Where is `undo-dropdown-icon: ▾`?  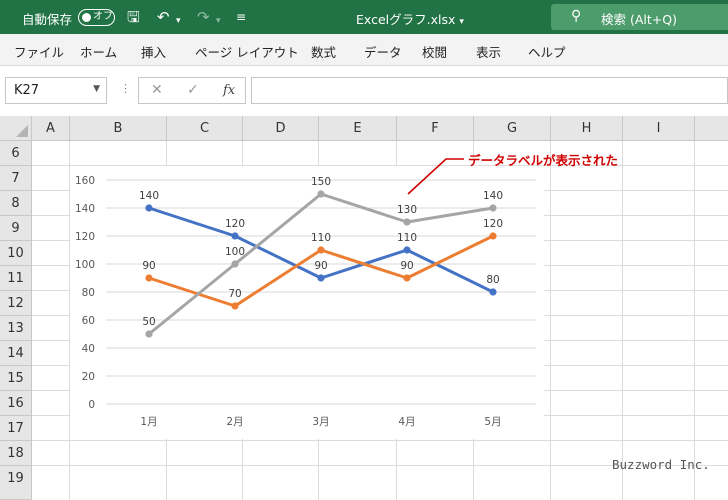 undo-dropdown-icon: ▾ is located at coordinates (178, 21).